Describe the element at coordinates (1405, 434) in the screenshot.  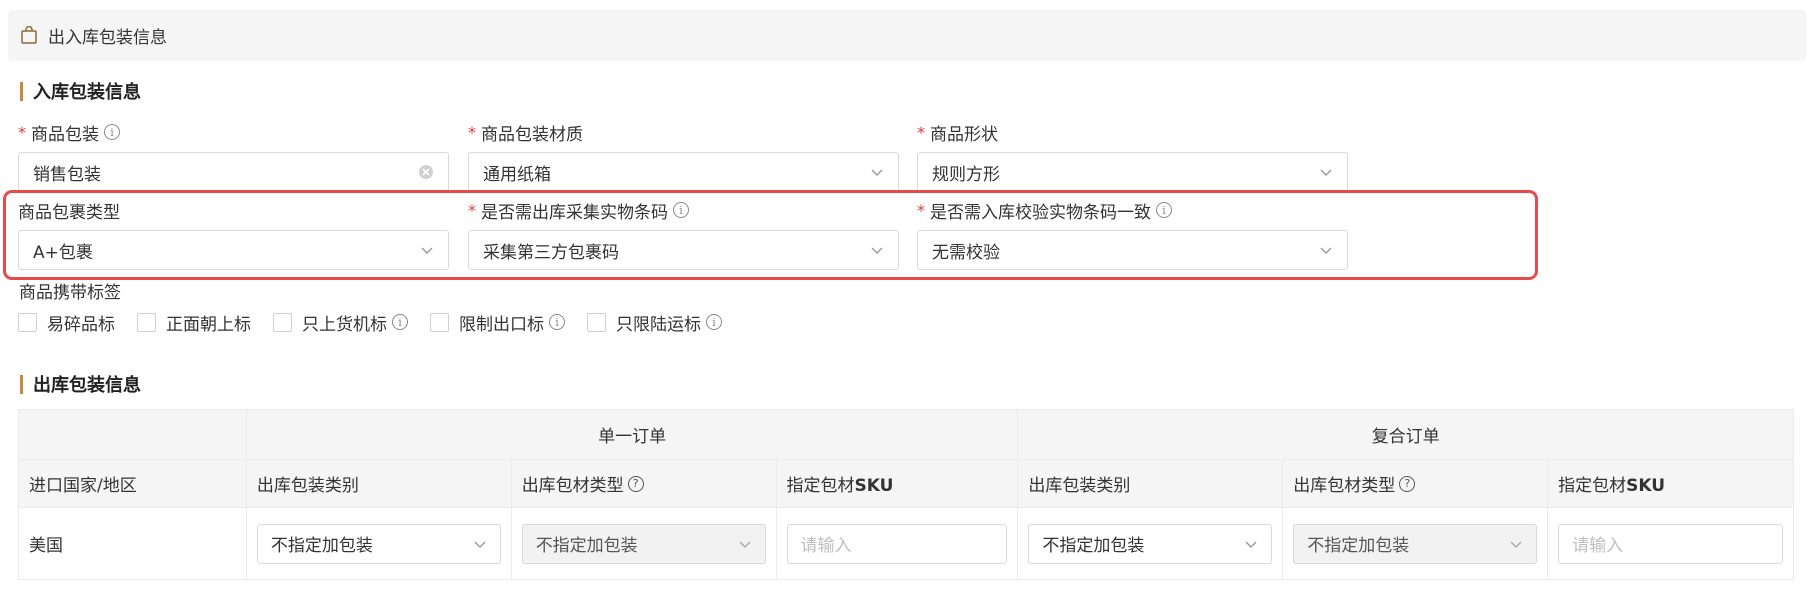
I see `group-combined-order: 复合订单` at that location.